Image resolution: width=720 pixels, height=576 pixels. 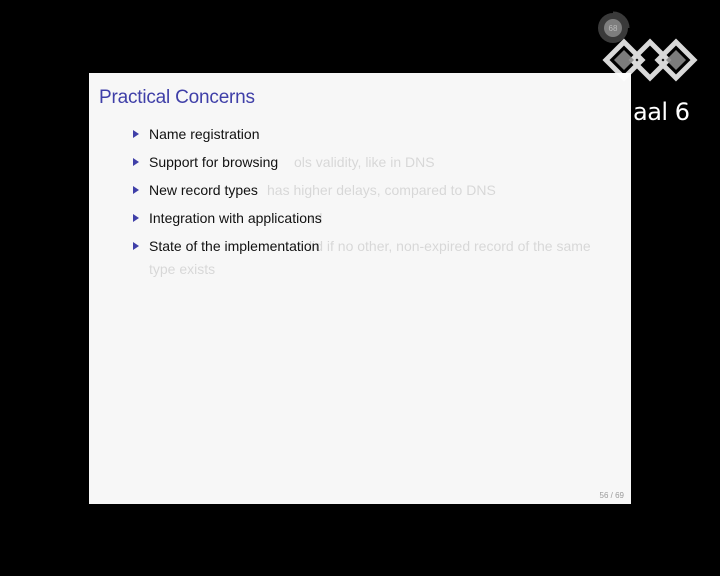 What do you see at coordinates (204, 134) in the screenshot?
I see `bullet-text: Name registration` at bounding box center [204, 134].